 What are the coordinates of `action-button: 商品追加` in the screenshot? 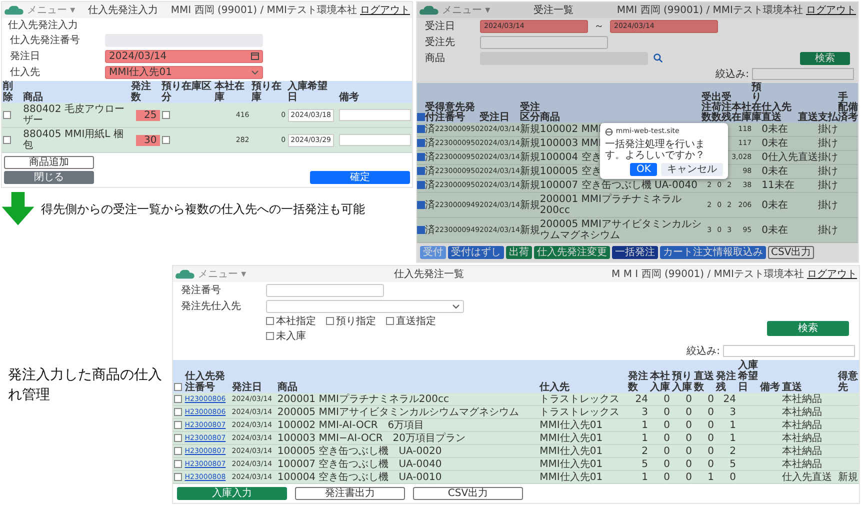 It's located at (49, 162).